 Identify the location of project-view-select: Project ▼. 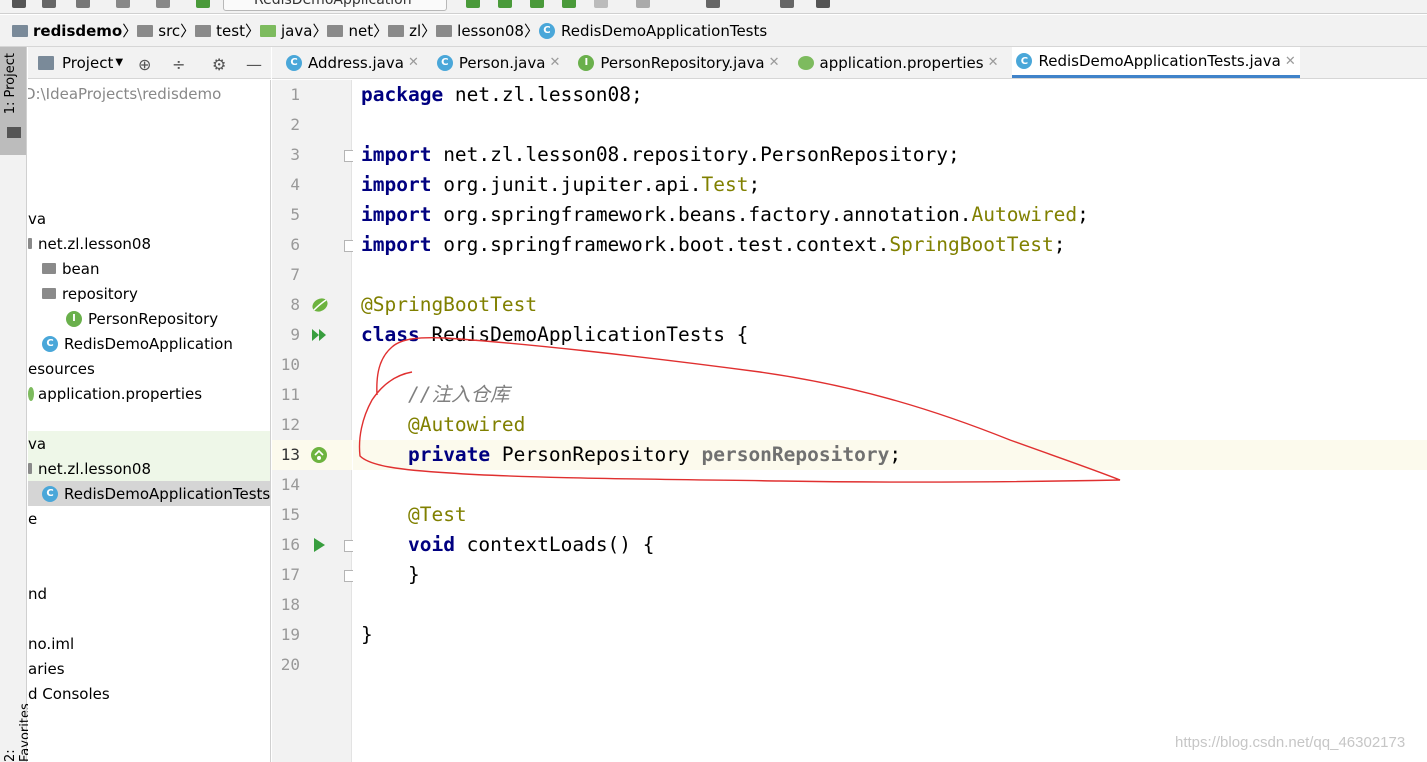
(80, 63).